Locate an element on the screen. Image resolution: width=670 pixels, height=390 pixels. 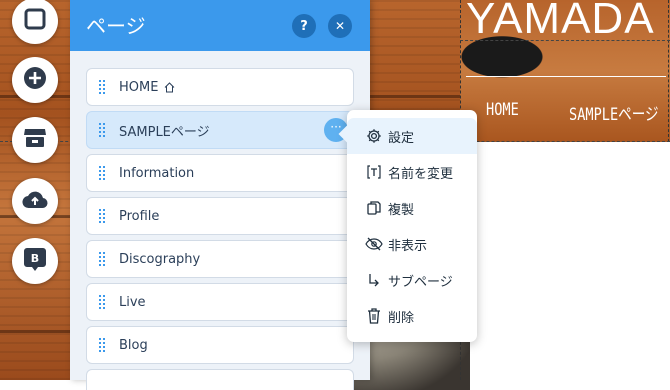
menu-item-label: 複製 is located at coordinates (401, 210).